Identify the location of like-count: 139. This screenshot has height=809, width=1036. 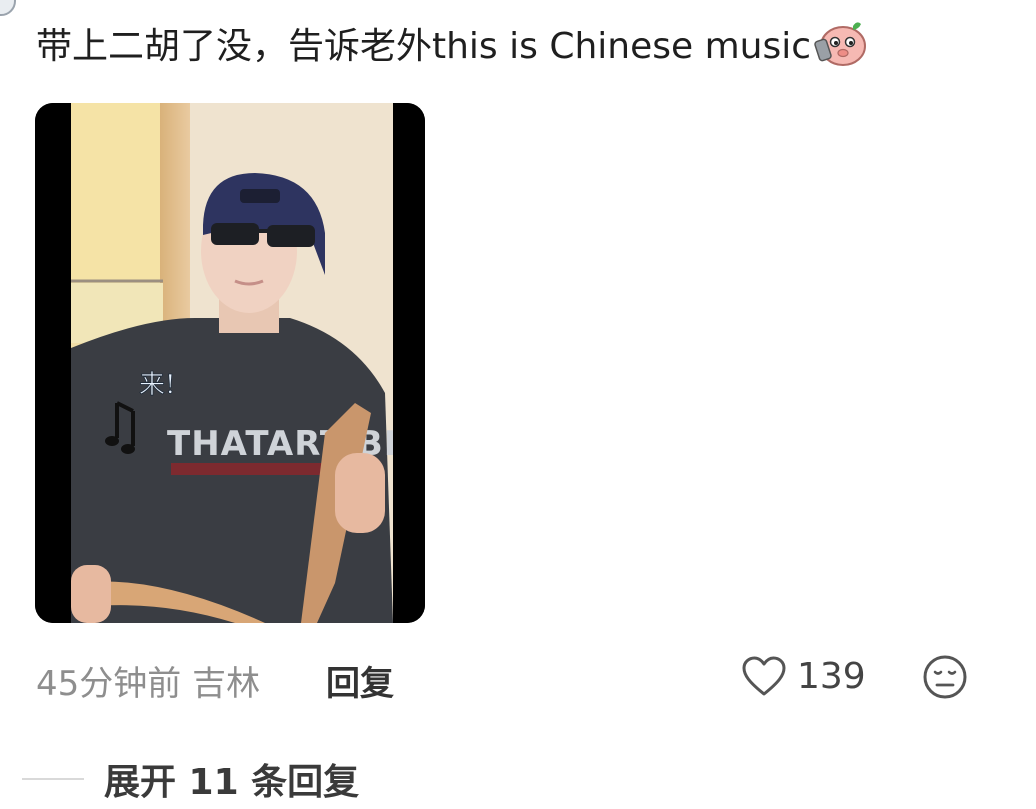
(831, 676).